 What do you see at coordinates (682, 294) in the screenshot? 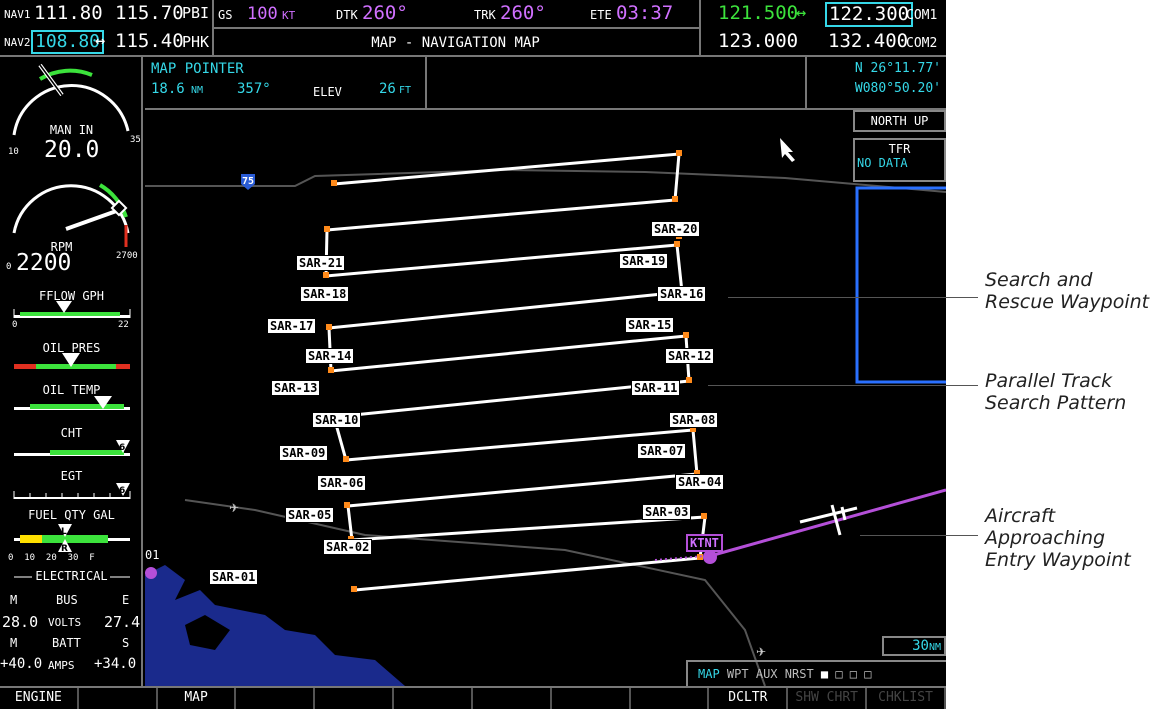
I see `waypoint-label: SAR-16` at bounding box center [682, 294].